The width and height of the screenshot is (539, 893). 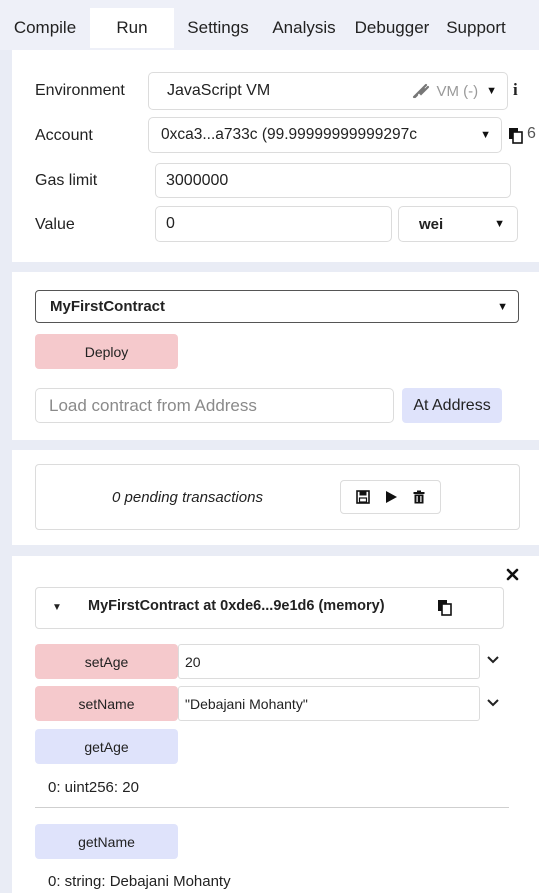 I want to click on play-icon, so click(x=391, y=497).